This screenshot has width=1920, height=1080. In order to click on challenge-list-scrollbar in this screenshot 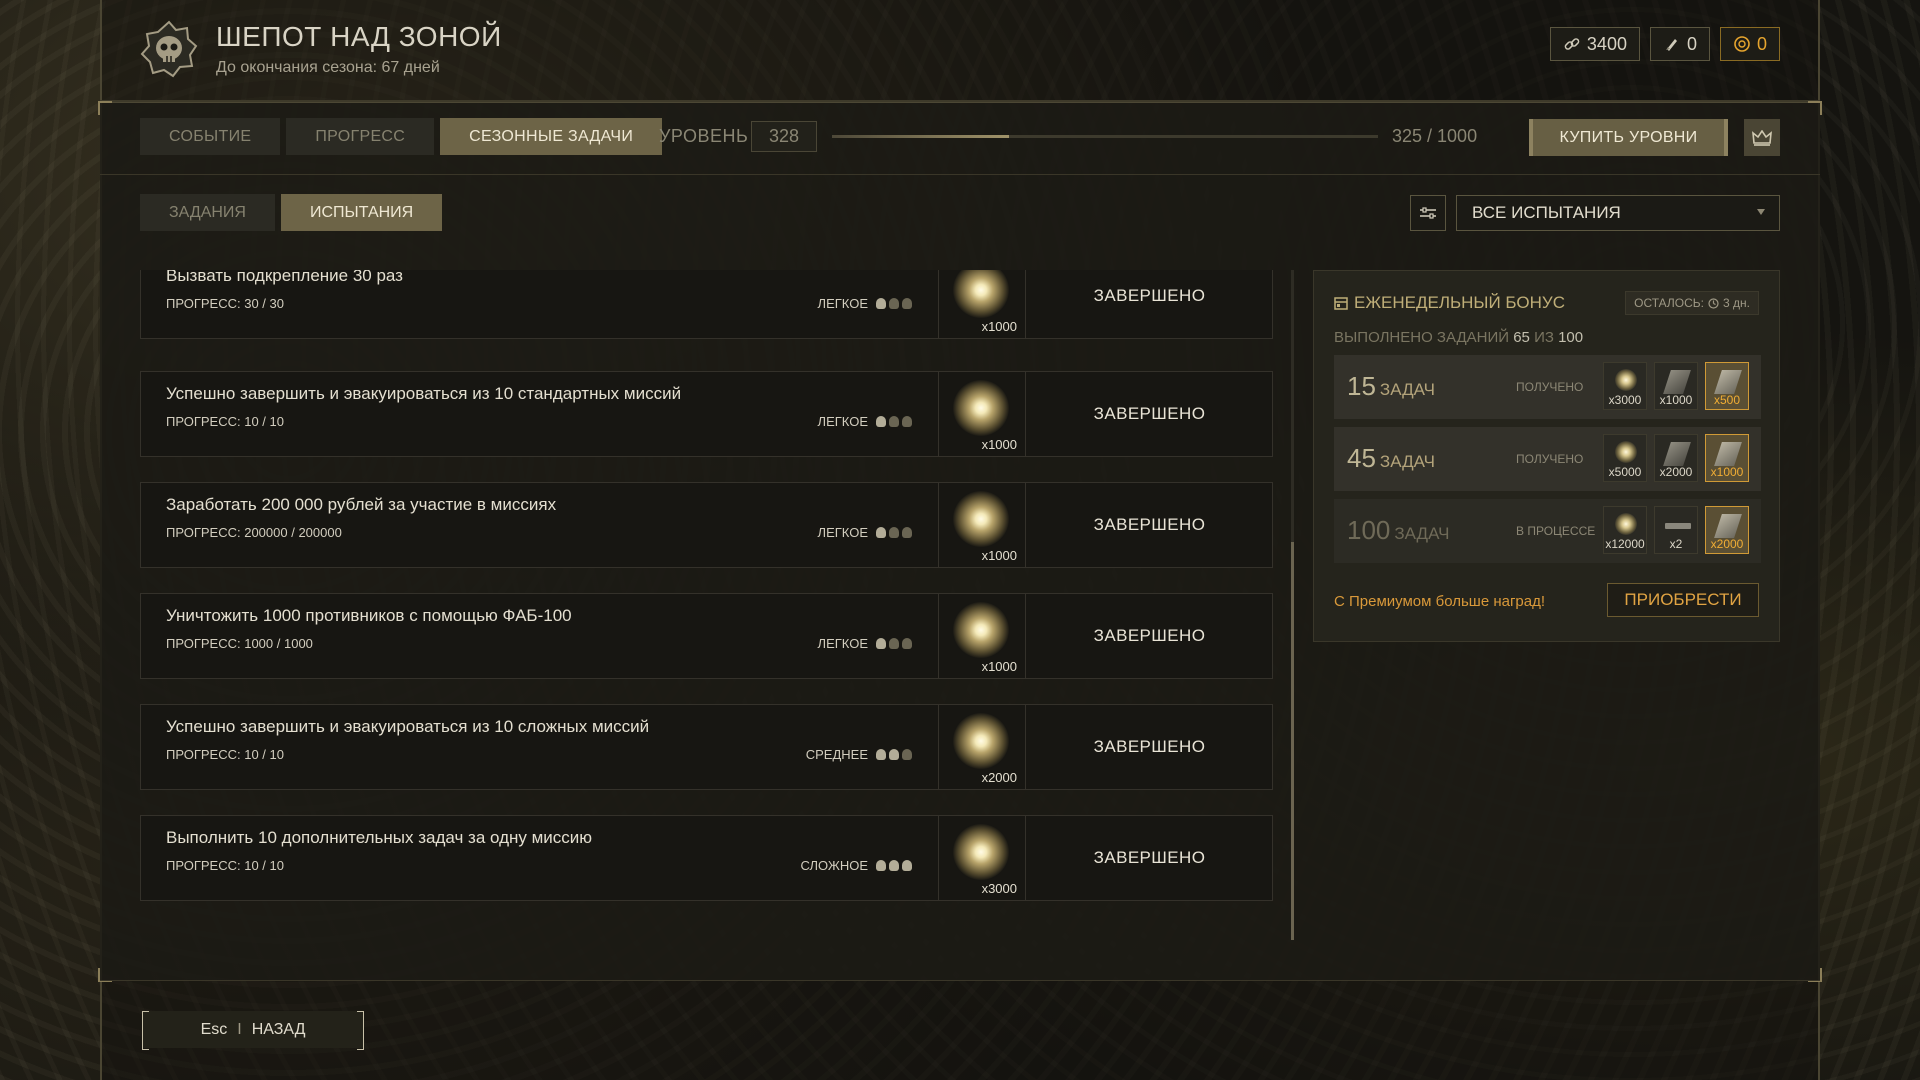, I will do `click(1292, 605)`.